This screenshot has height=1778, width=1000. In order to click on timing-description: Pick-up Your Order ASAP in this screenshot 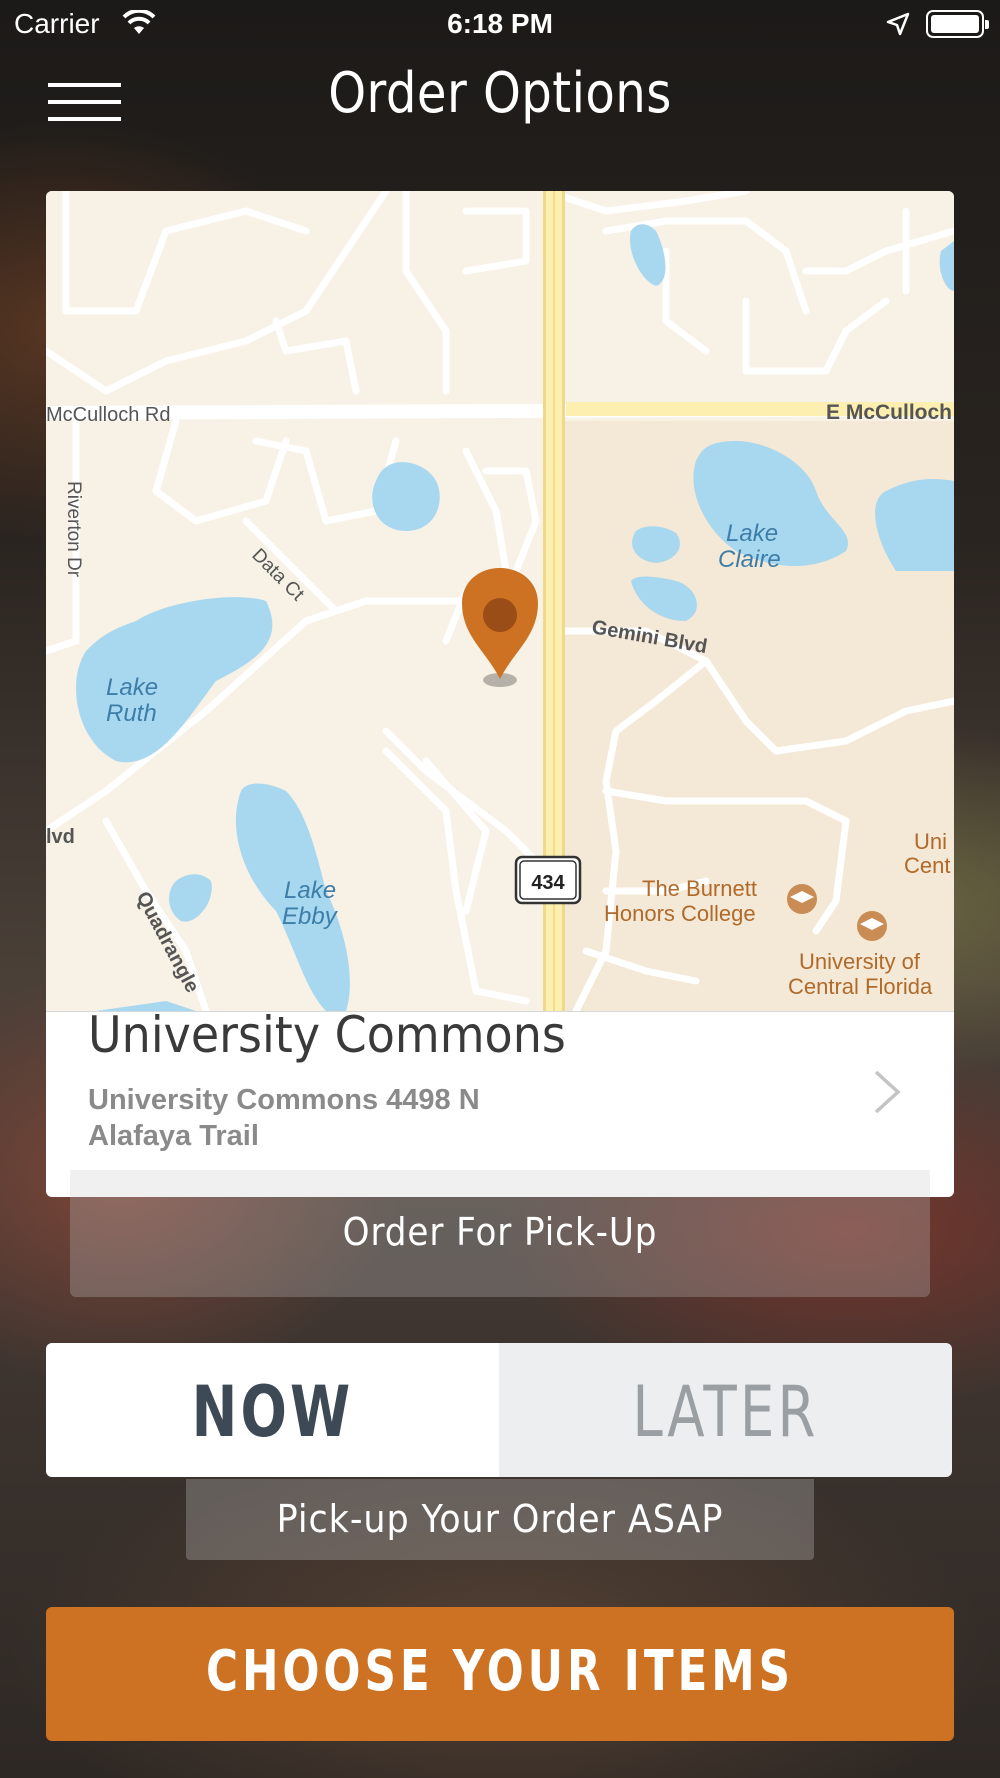, I will do `click(500, 1519)`.